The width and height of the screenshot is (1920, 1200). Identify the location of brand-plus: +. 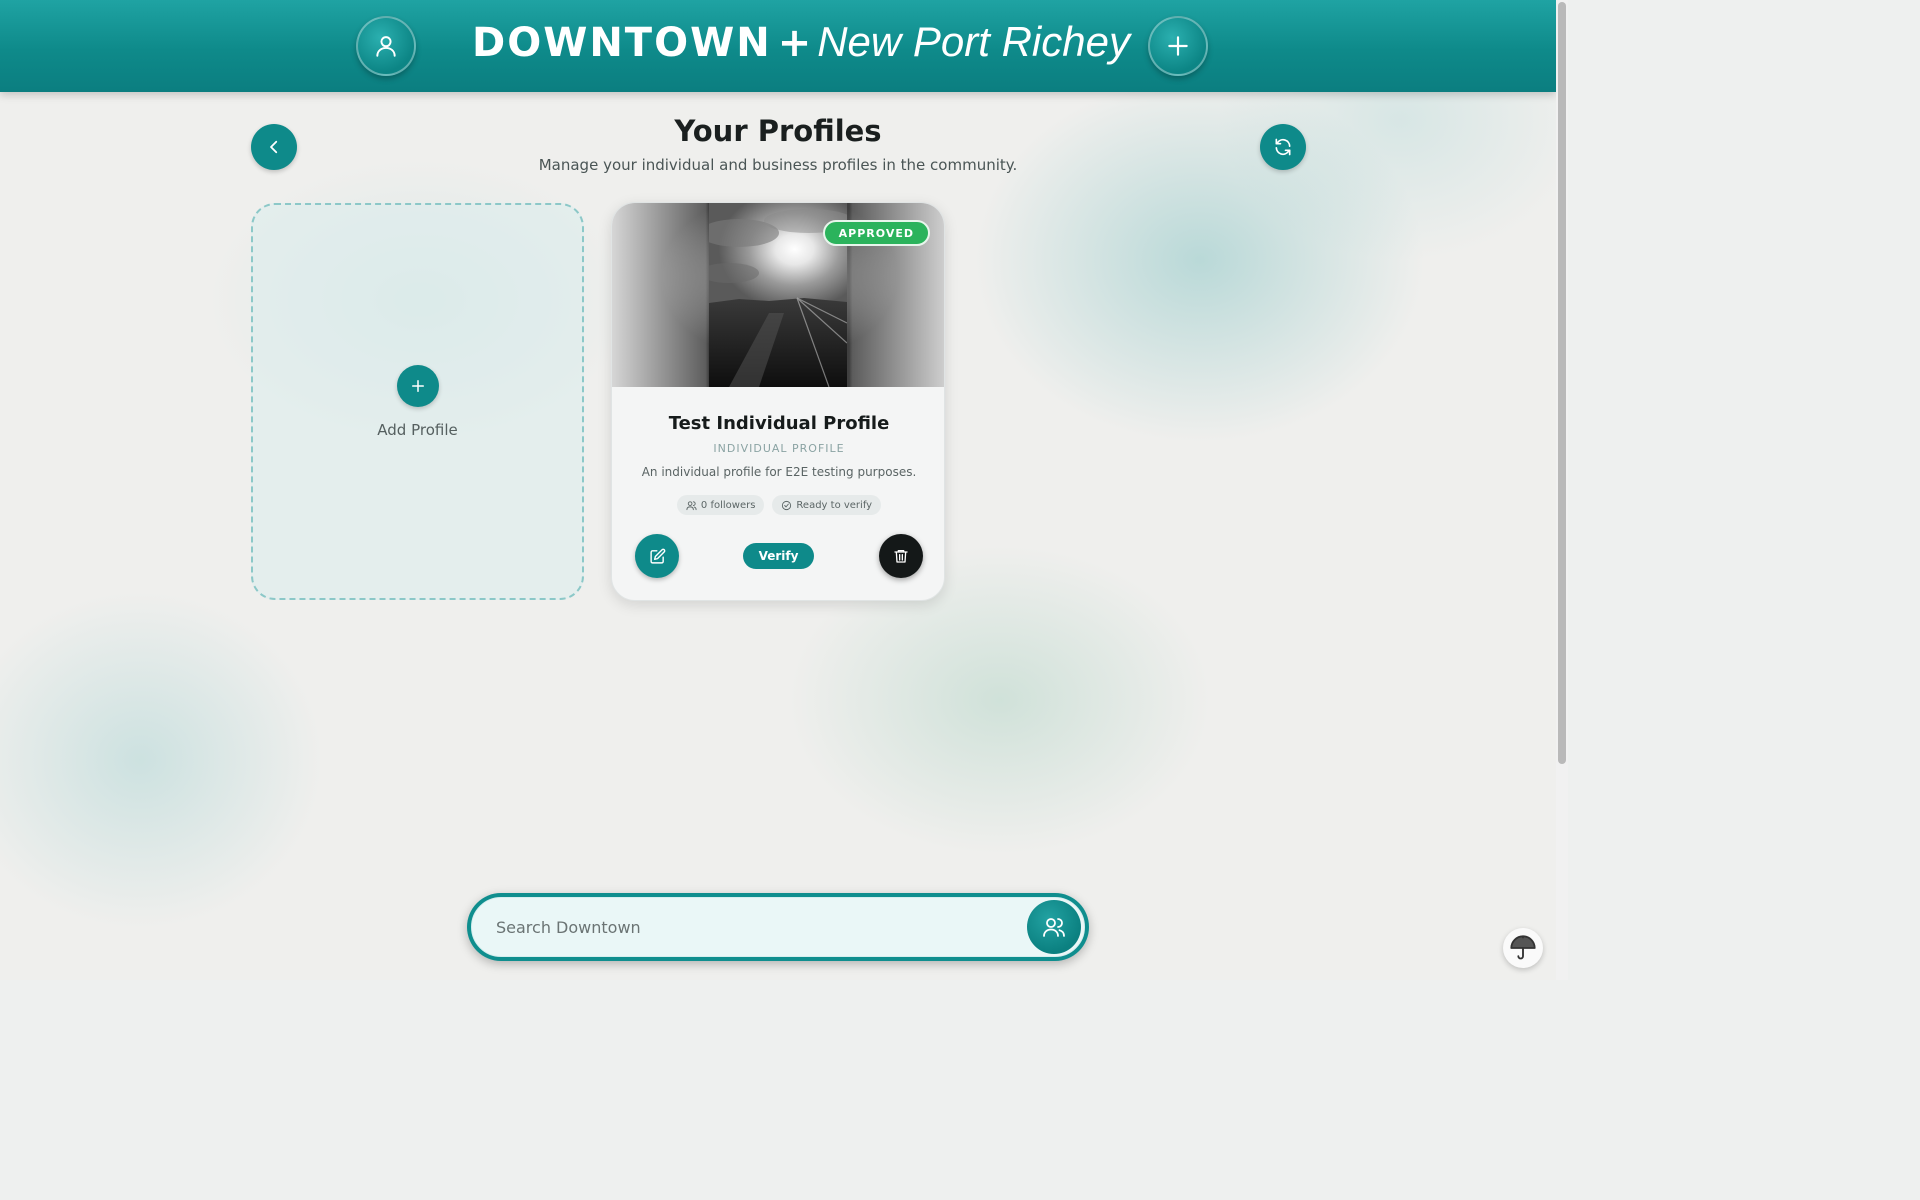
(794, 43).